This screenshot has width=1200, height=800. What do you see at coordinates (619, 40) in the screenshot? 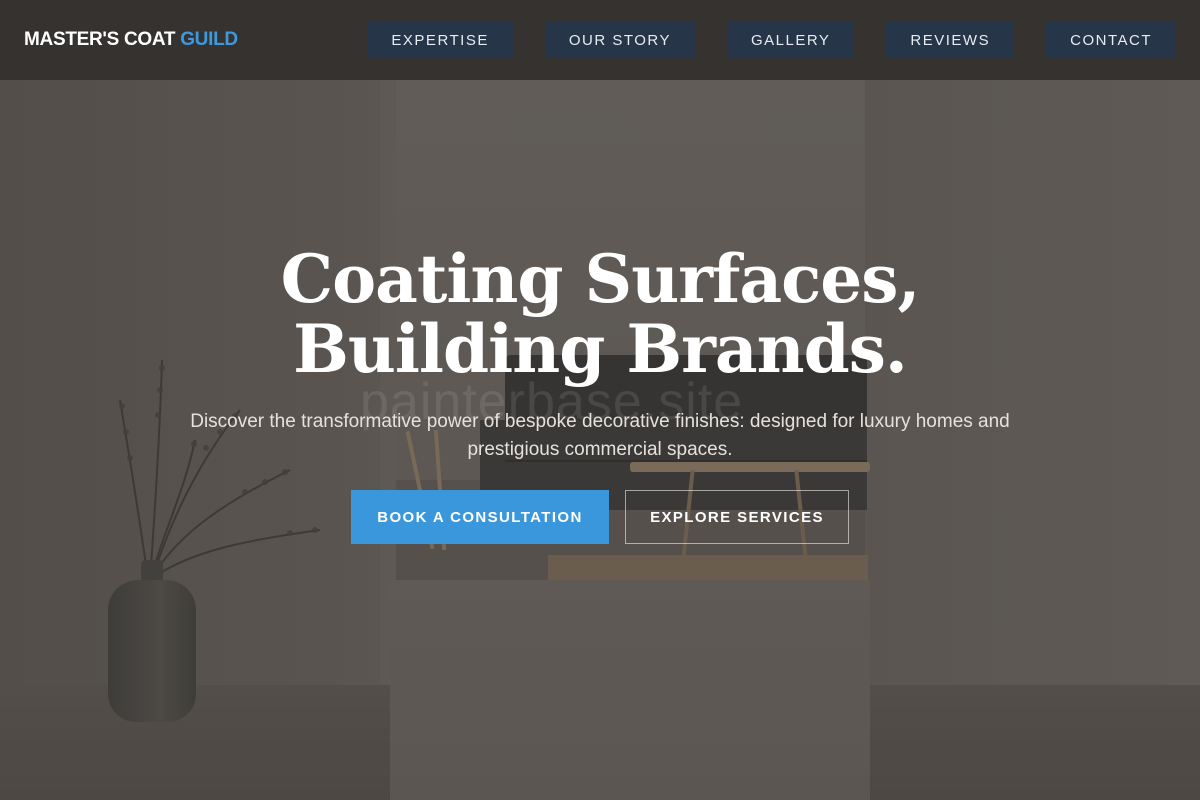
I see `nav-item-our-story: OUR STORY` at bounding box center [619, 40].